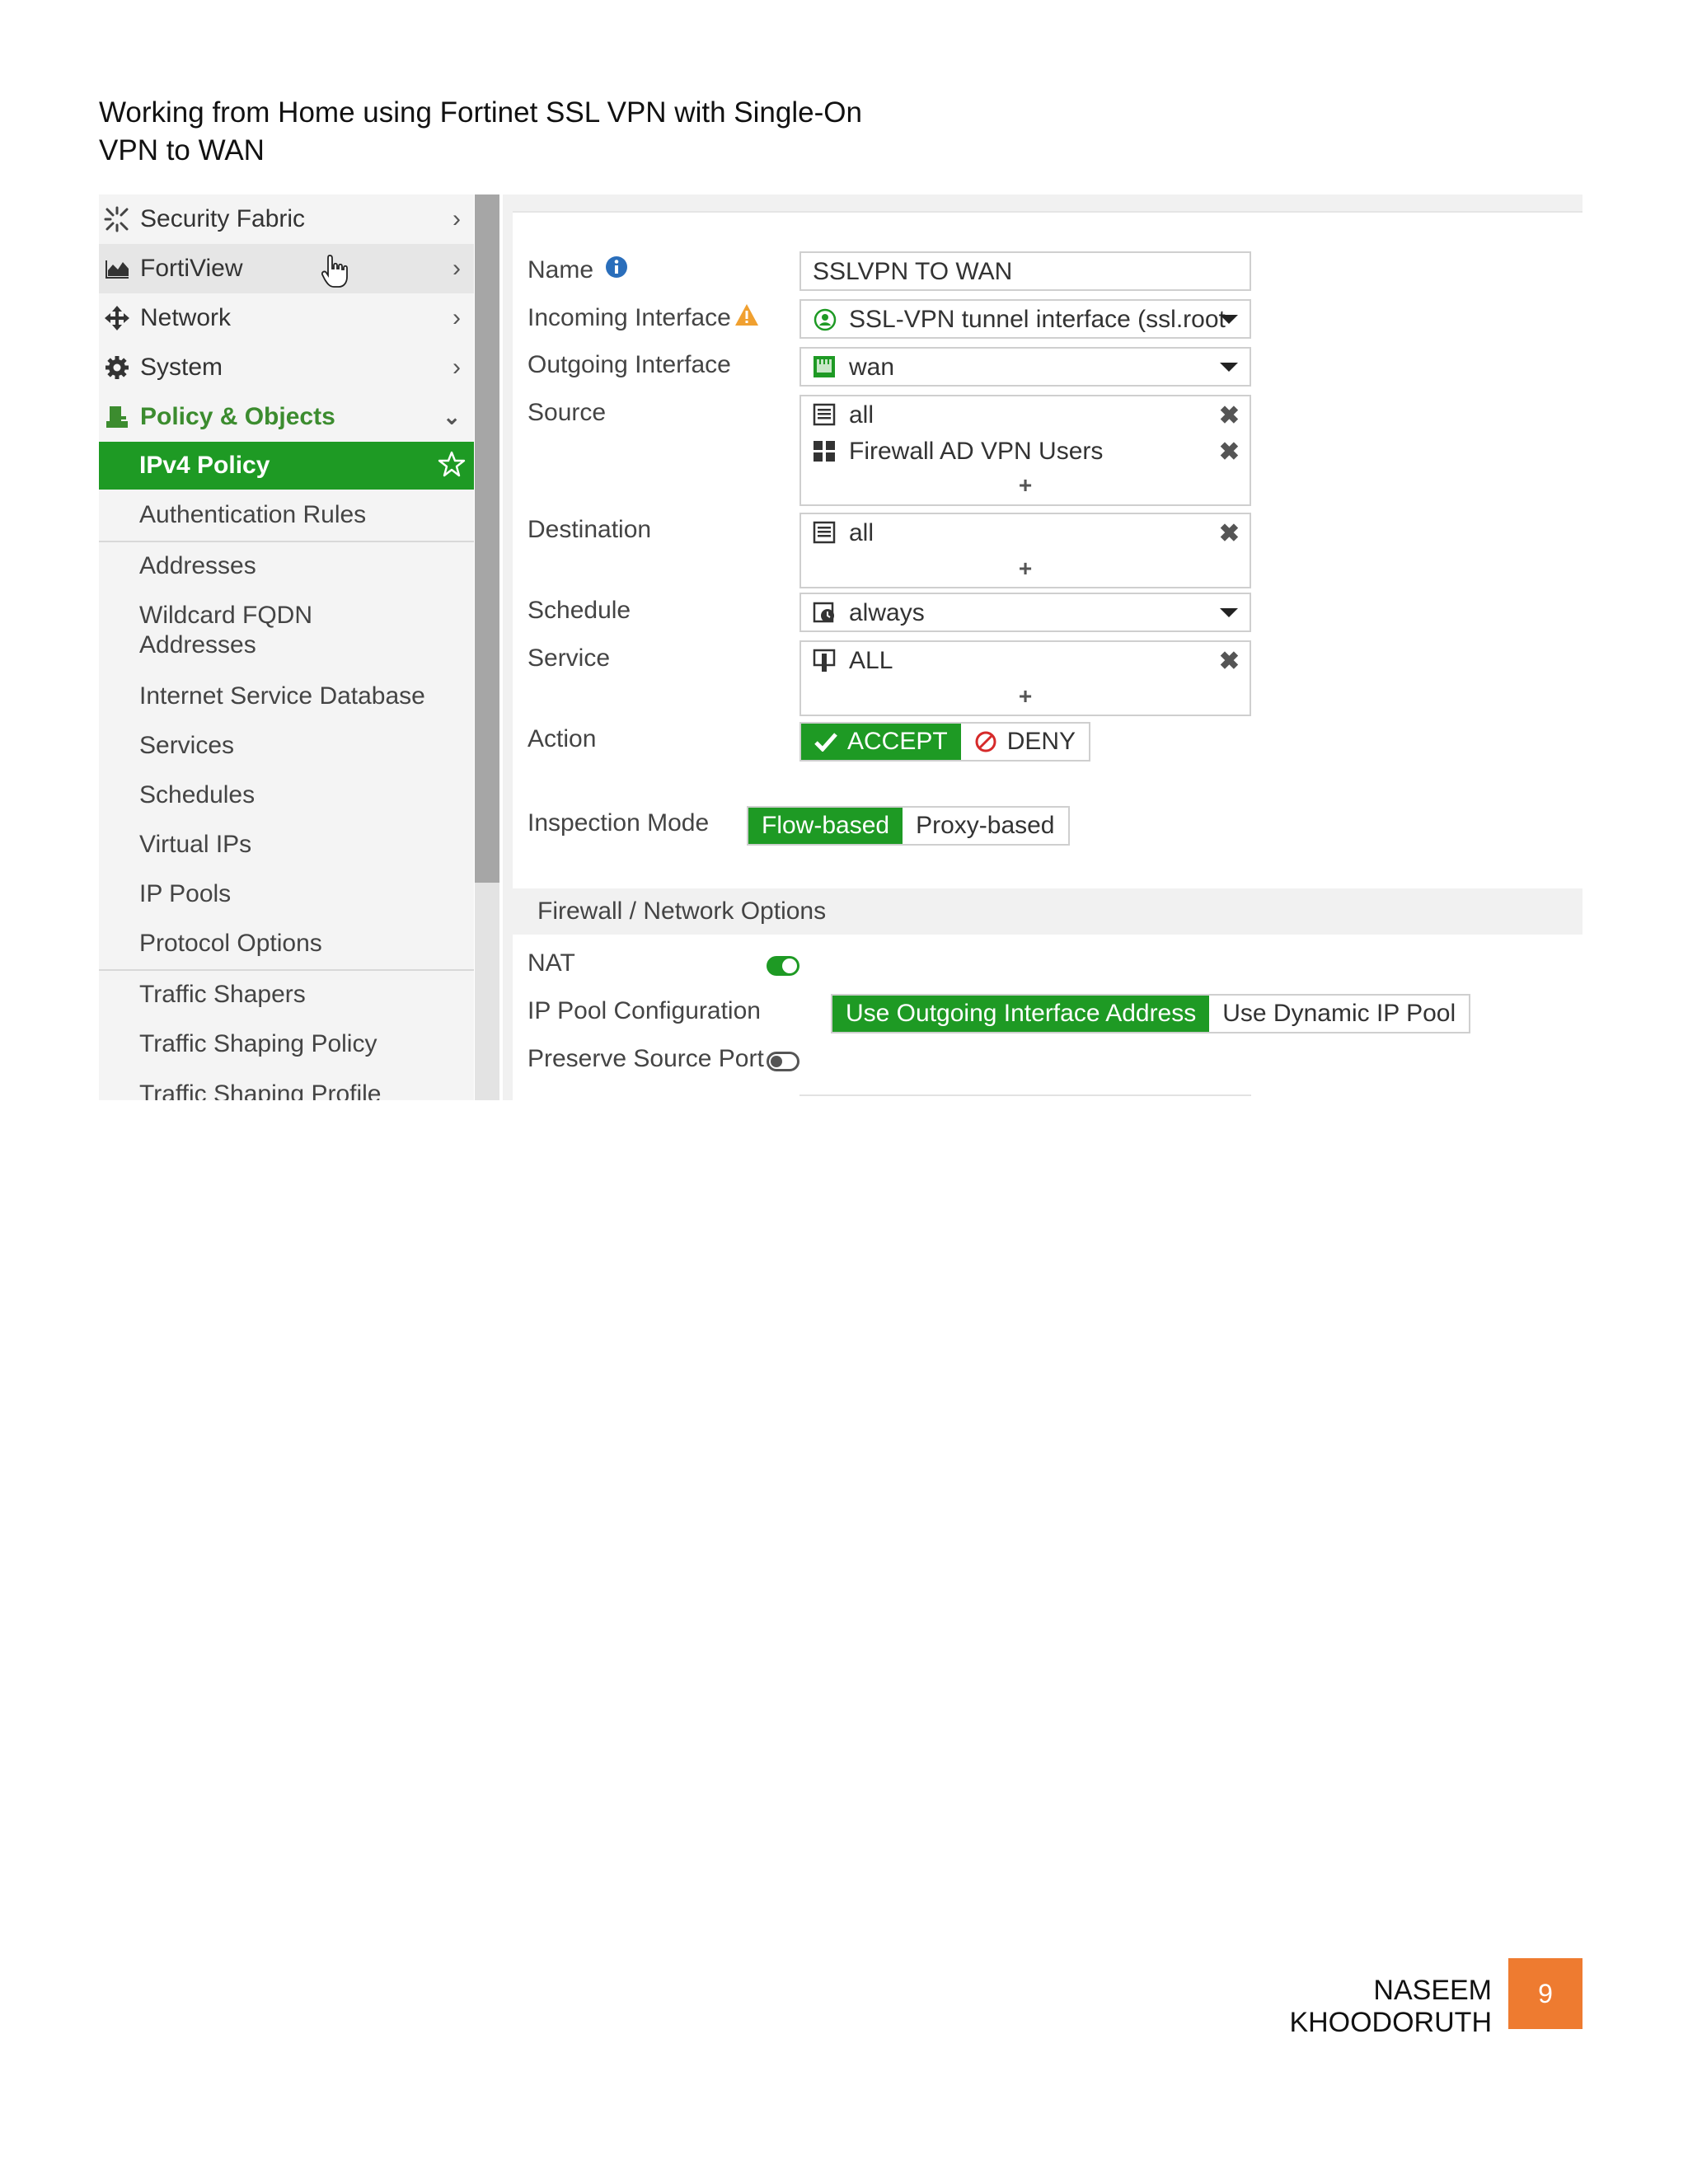 Image resolution: width=1688 pixels, height=2184 pixels. What do you see at coordinates (286, 466) in the screenshot?
I see `sidebar-item-ipv4-policy: IPv4 Policy` at bounding box center [286, 466].